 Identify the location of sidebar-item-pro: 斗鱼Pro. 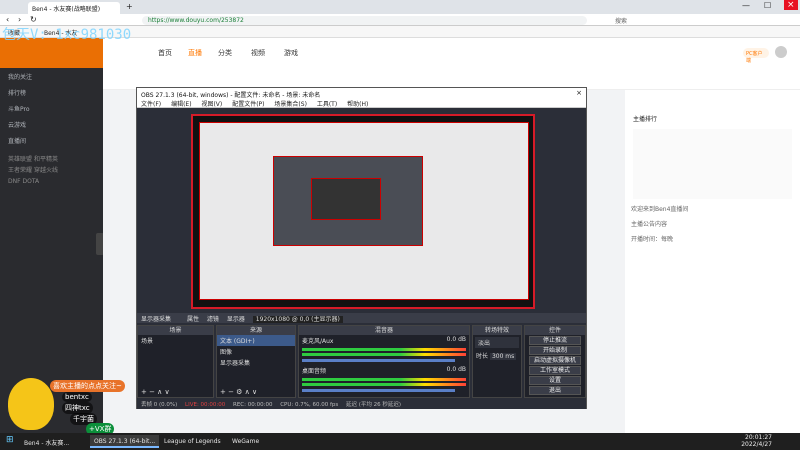
(51, 108).